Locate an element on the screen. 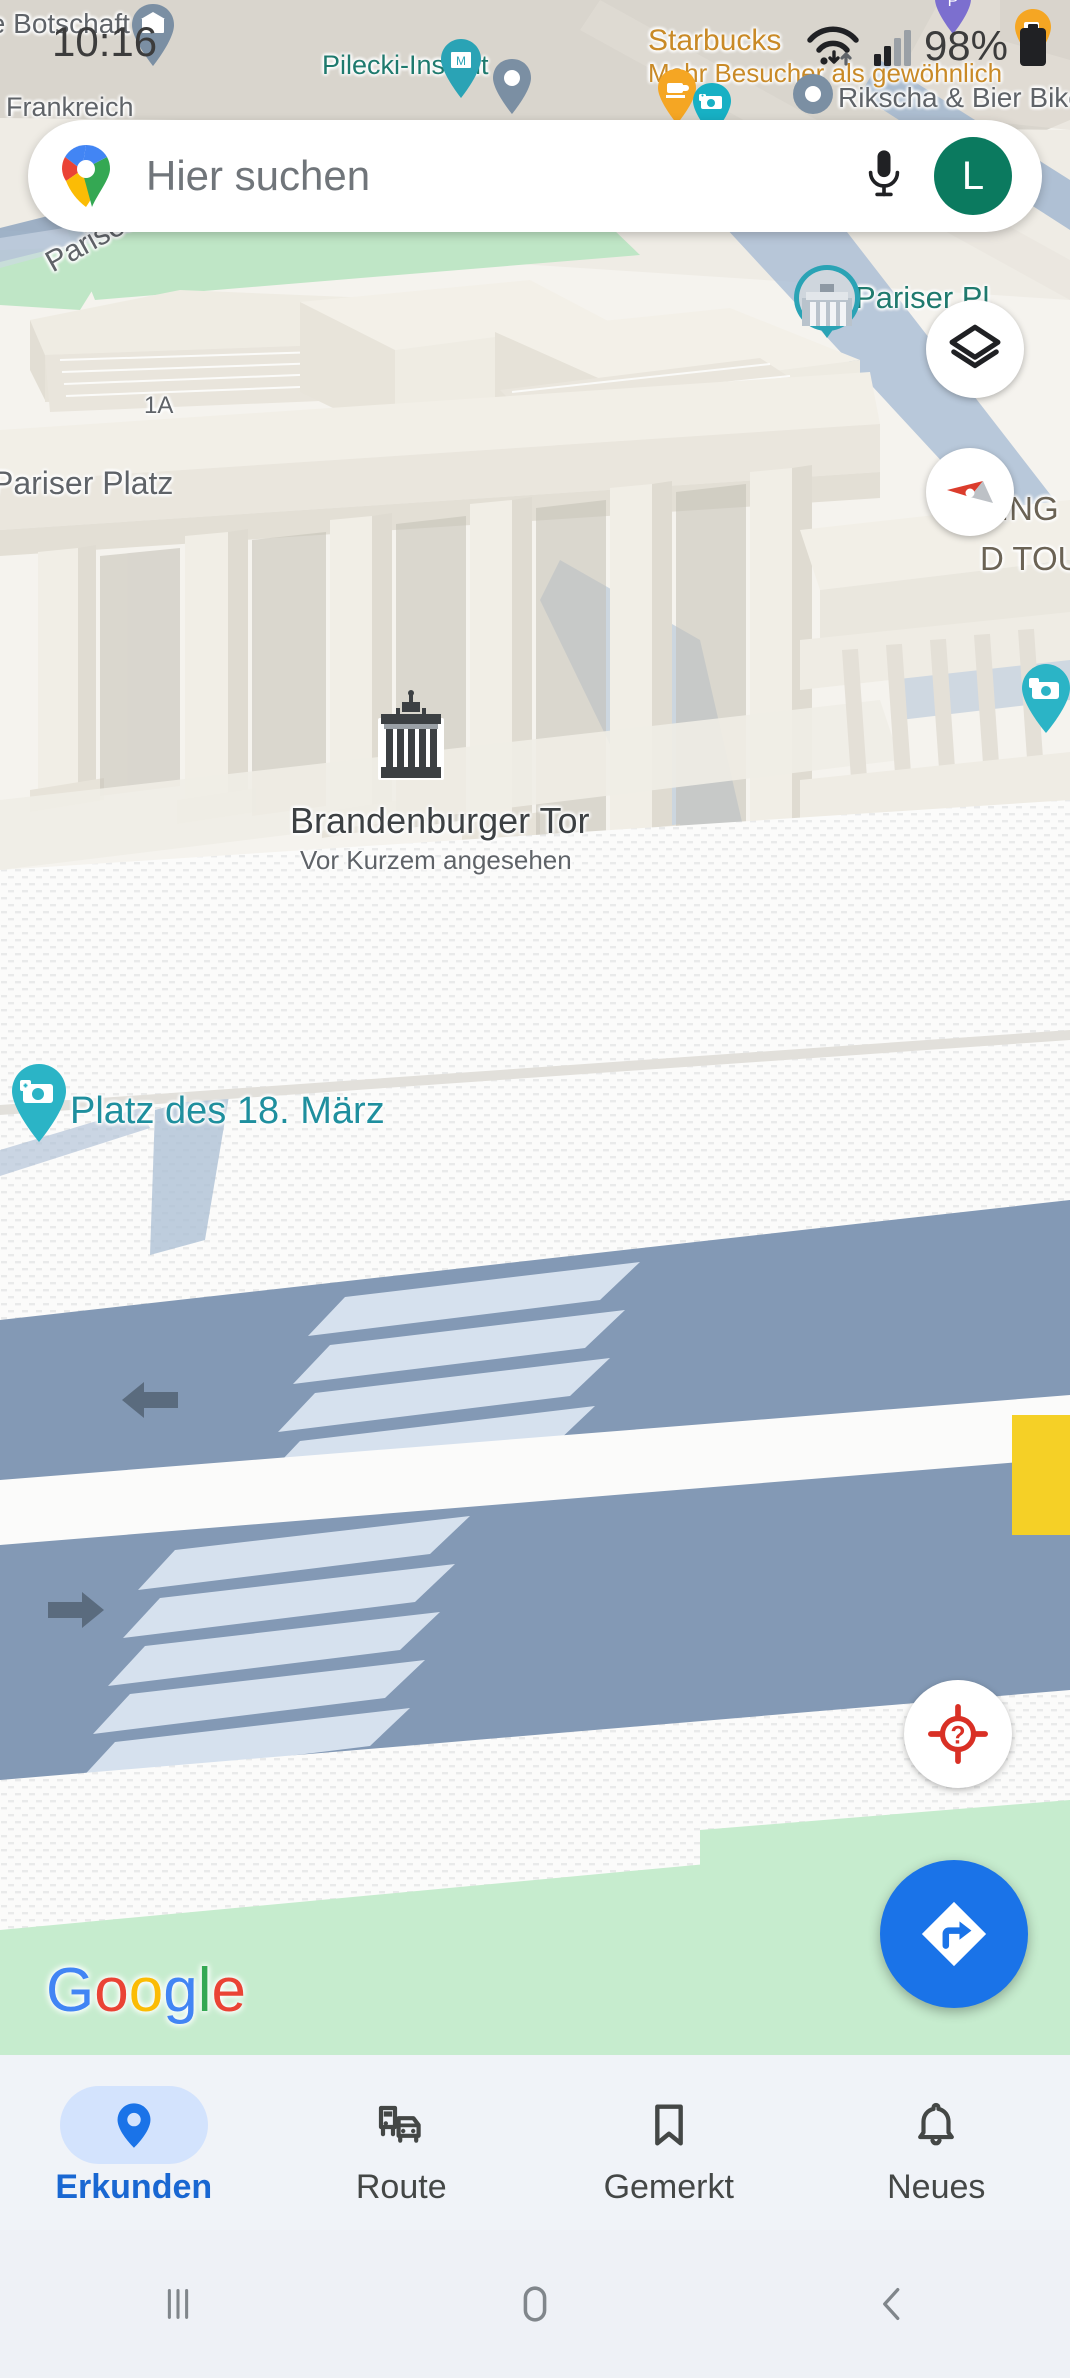 Image resolution: width=1070 pixels, height=2378 pixels. search-bar: Hier suchen L is located at coordinates (535, 176).